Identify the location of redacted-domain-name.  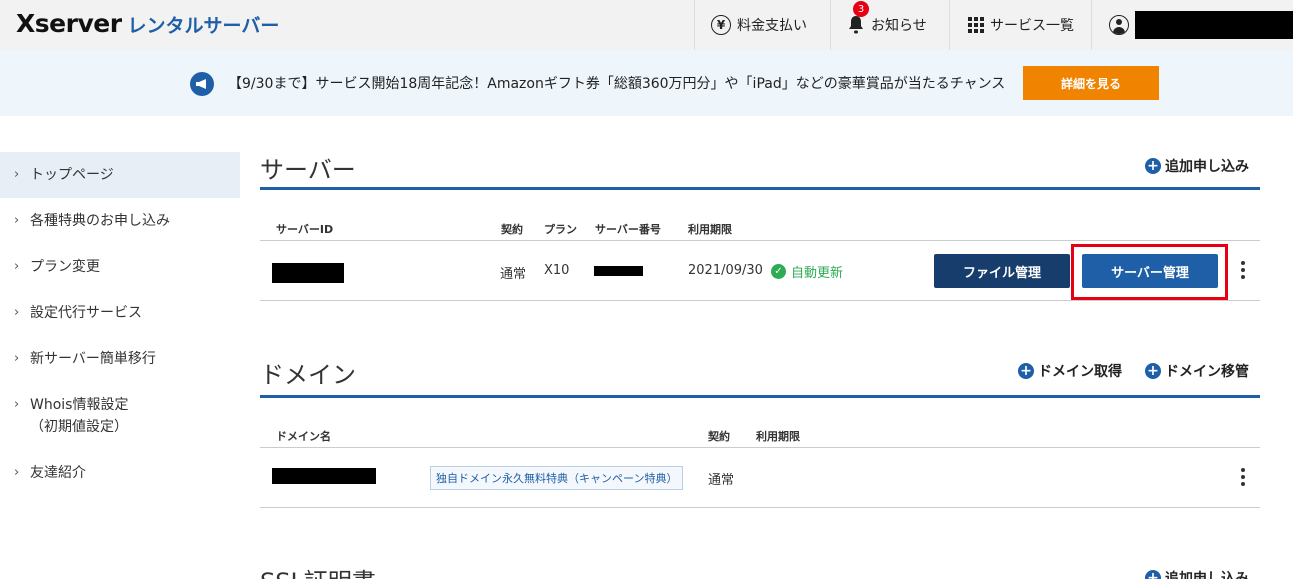
(324, 476).